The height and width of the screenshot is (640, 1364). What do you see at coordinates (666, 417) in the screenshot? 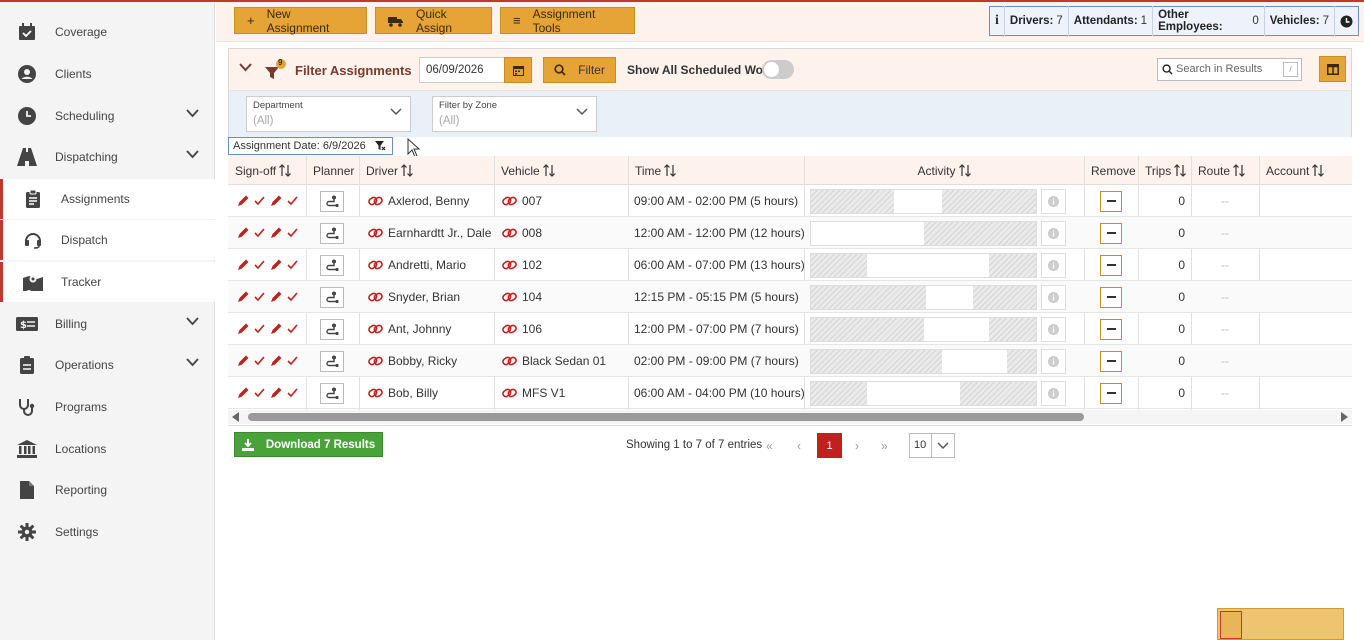
I see `scrollbar-thumb` at bounding box center [666, 417].